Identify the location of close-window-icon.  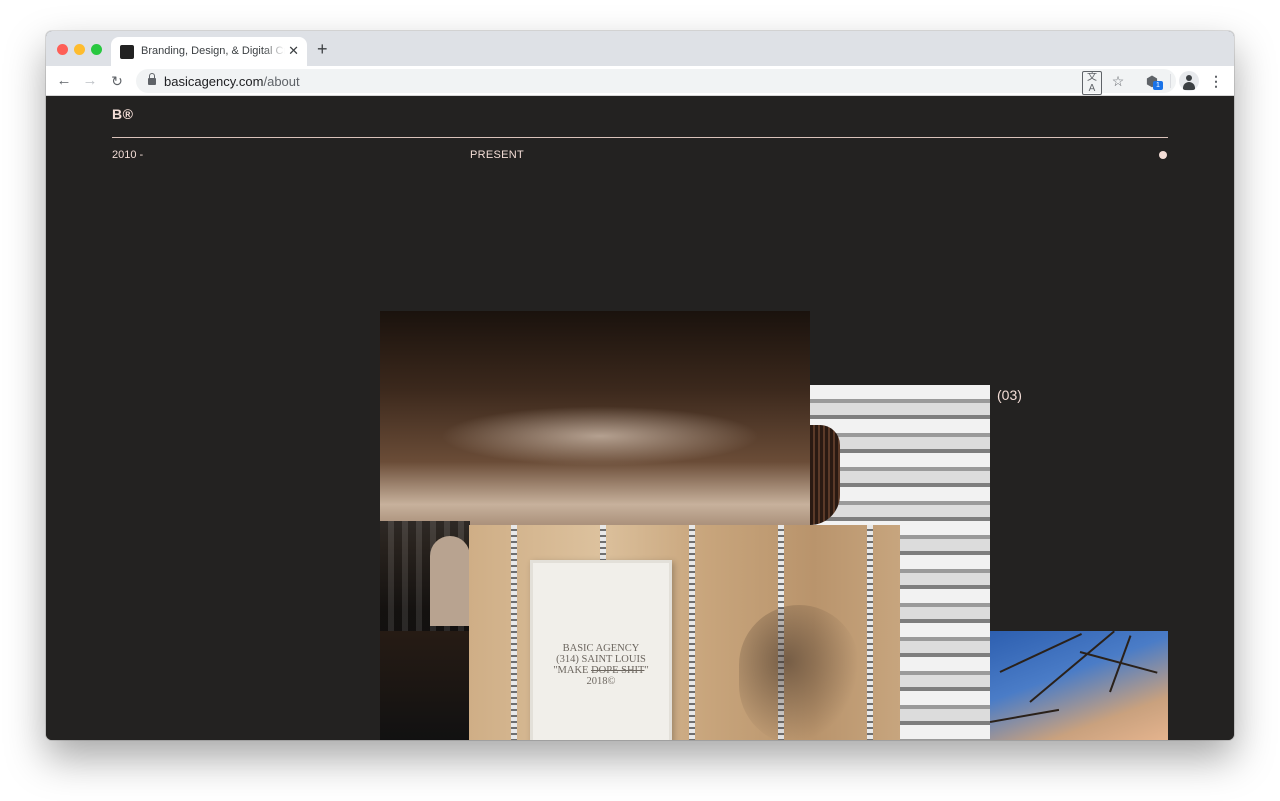
(62, 49).